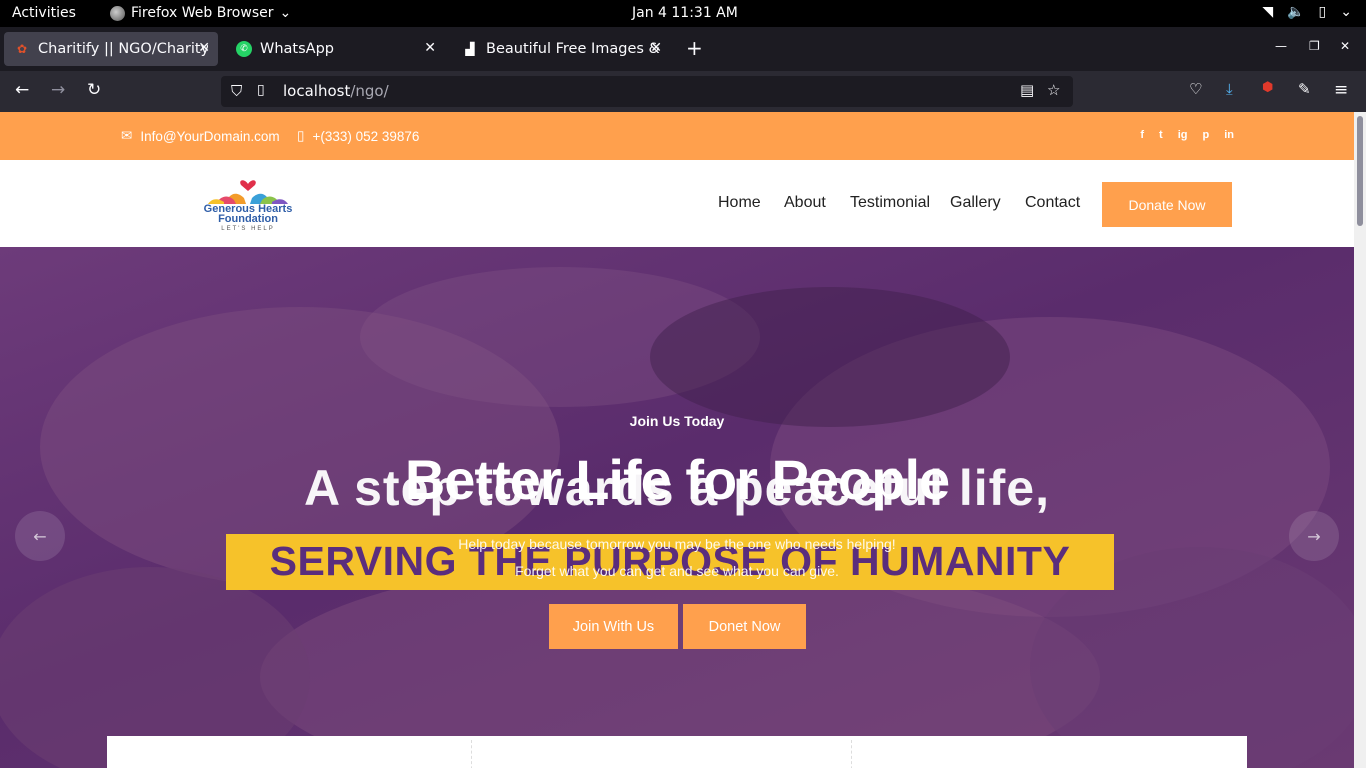  I want to click on tab-whatsapp: ✆ WhatsApp ✕, so click(335, 49).